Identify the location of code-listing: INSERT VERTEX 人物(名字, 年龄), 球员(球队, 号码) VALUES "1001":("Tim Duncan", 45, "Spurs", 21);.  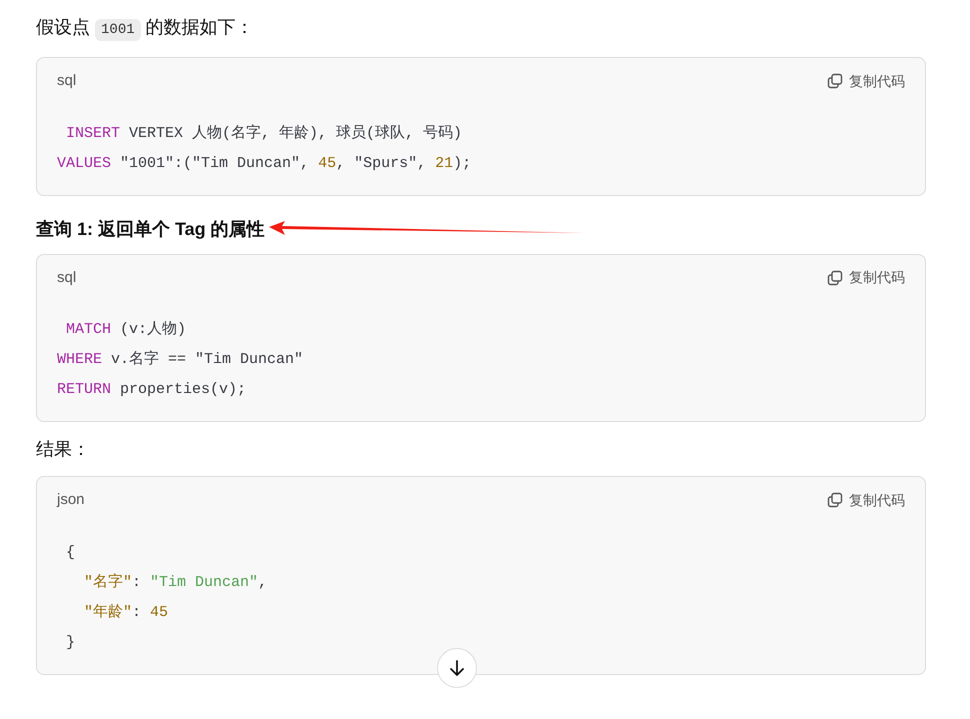
(264, 148).